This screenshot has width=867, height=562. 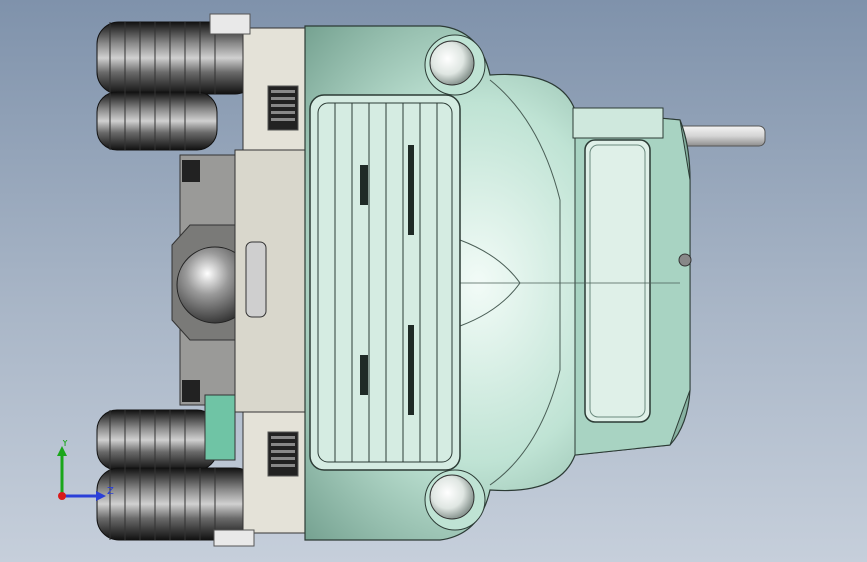 What do you see at coordinates (62, 496) in the screenshot?
I see `x-axis-origin` at bounding box center [62, 496].